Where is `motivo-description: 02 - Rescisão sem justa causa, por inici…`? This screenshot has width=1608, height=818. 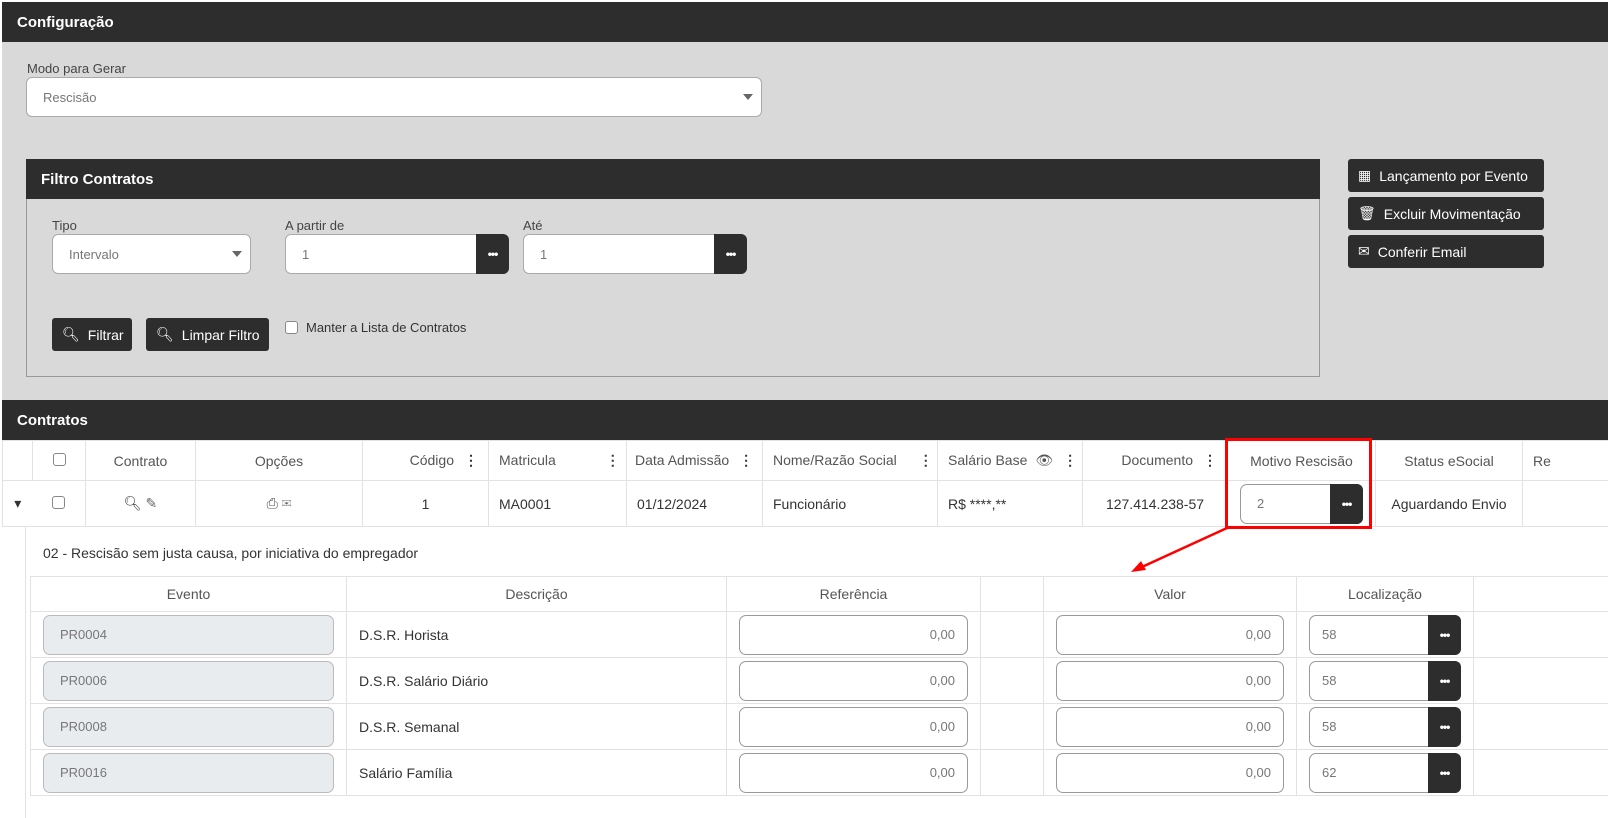
motivo-description: 02 - Rescisão sem justa causa, por inici… is located at coordinates (231, 553).